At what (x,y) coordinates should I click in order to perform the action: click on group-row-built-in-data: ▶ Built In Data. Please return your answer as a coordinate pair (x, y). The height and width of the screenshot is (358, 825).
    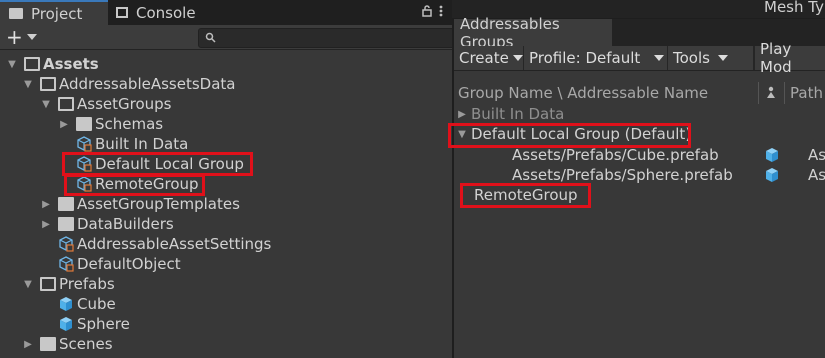
    Looking at the image, I should click on (639, 114).